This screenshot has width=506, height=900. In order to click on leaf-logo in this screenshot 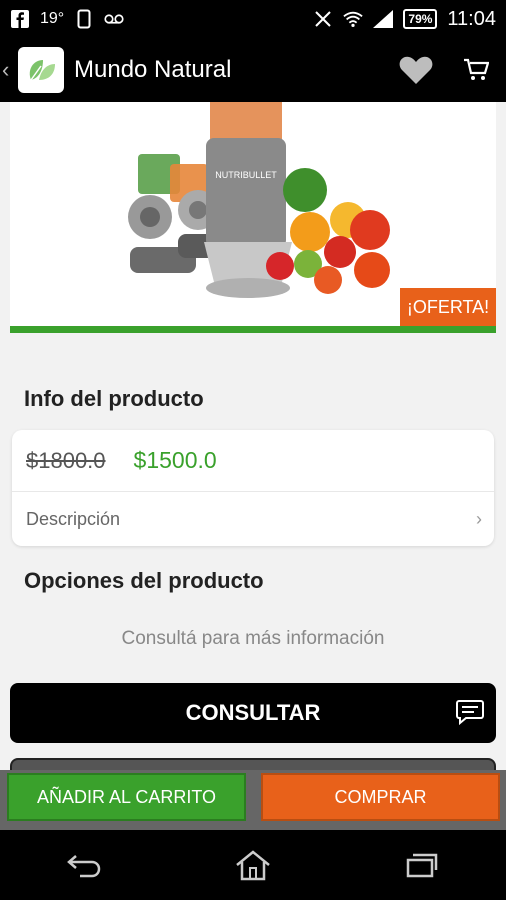, I will do `click(41, 70)`.